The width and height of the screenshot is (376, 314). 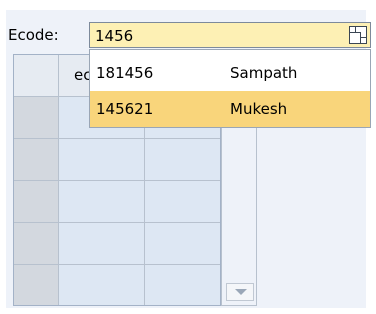 I want to click on suggestion-code: 181456, so click(x=125, y=73).